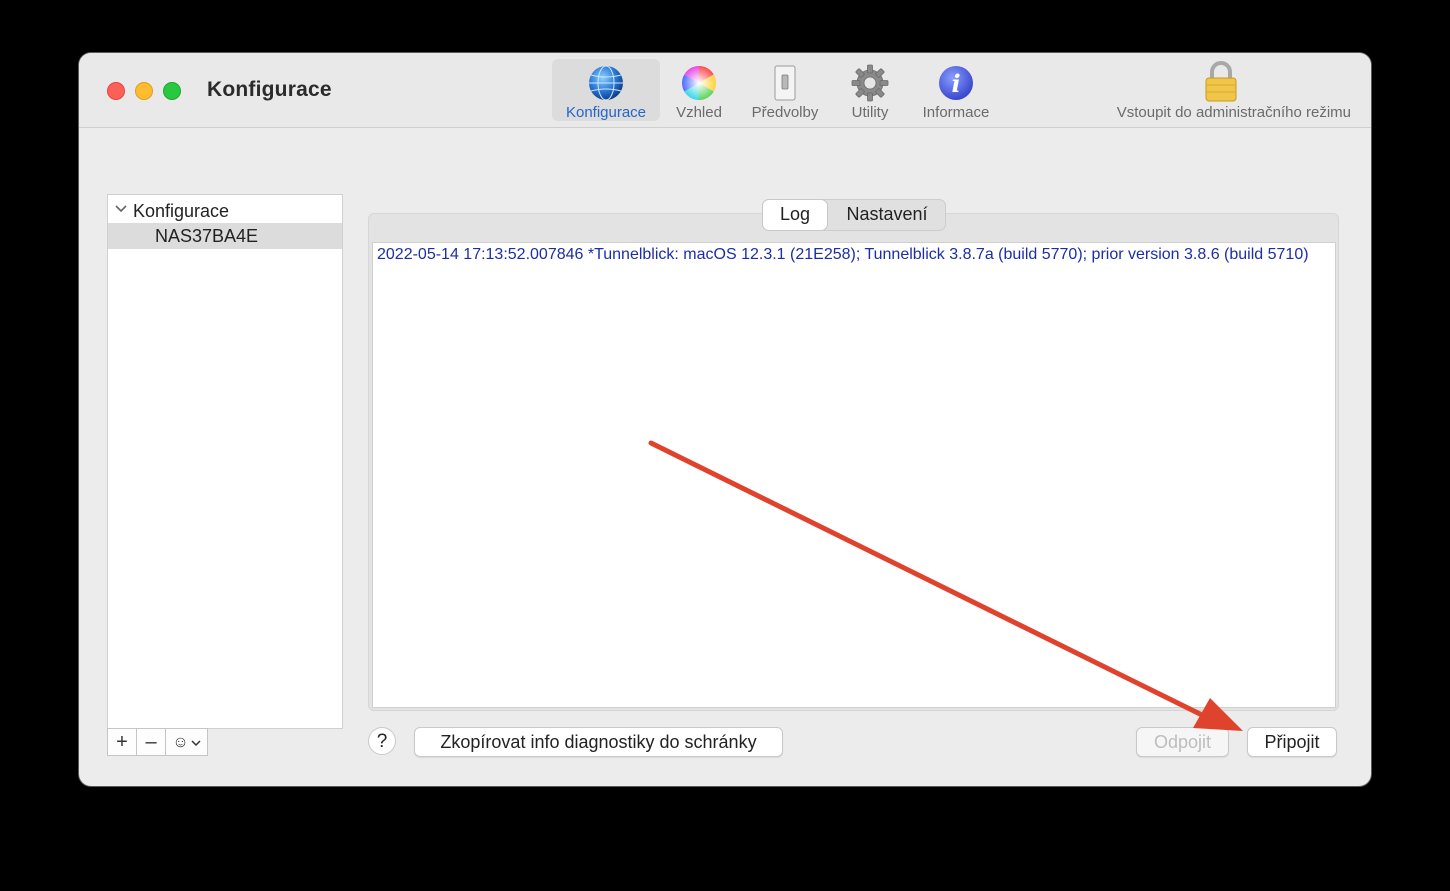 The height and width of the screenshot is (891, 1450). I want to click on sidebar-group-konfigurace: Konfigurace, so click(225, 212).